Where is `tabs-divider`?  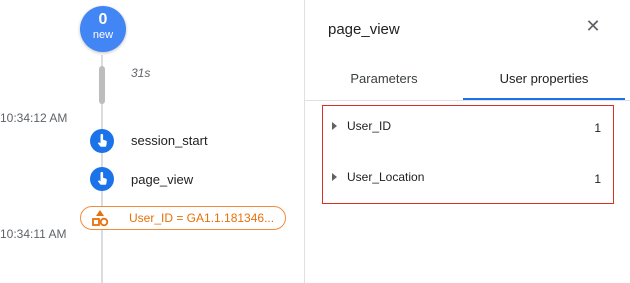 tabs-divider is located at coordinates (467, 100).